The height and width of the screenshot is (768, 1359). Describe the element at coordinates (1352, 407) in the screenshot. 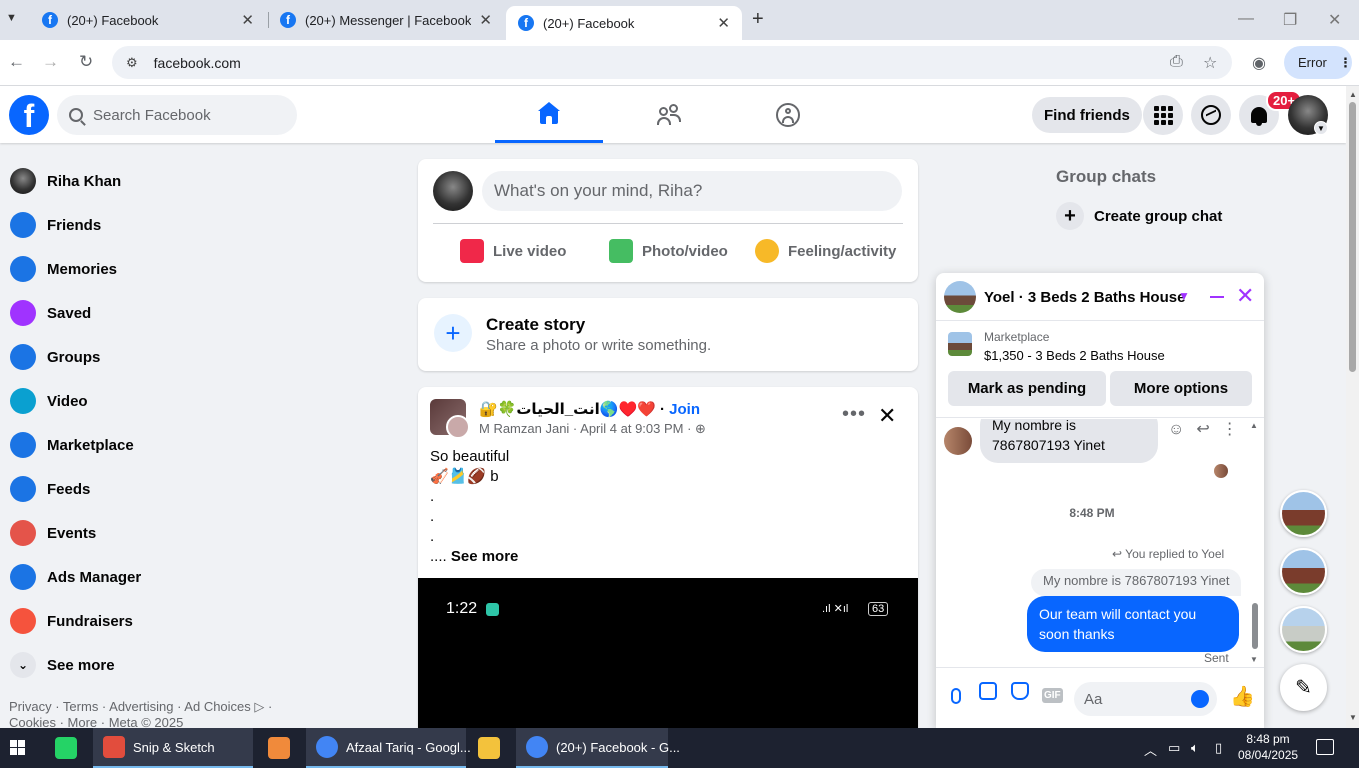

I see `page-scrollbar: ▲ ▼` at that location.